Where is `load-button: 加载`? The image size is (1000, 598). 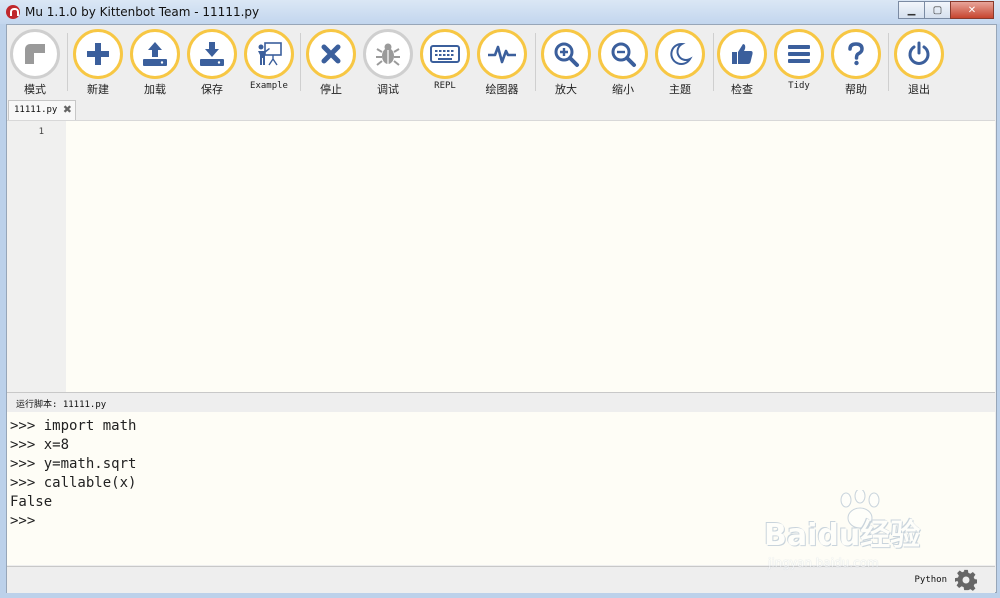
load-button: 加载 is located at coordinates (155, 63).